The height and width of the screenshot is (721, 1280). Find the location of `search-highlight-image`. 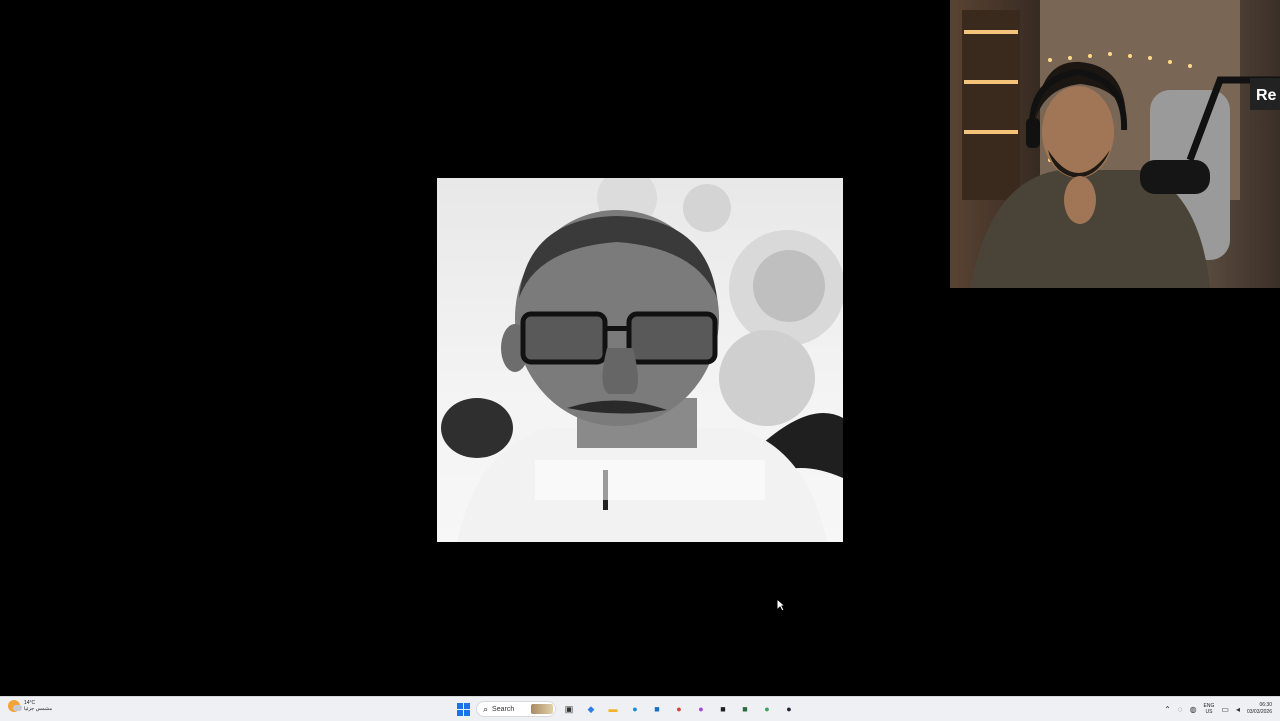

search-highlight-image is located at coordinates (542, 709).